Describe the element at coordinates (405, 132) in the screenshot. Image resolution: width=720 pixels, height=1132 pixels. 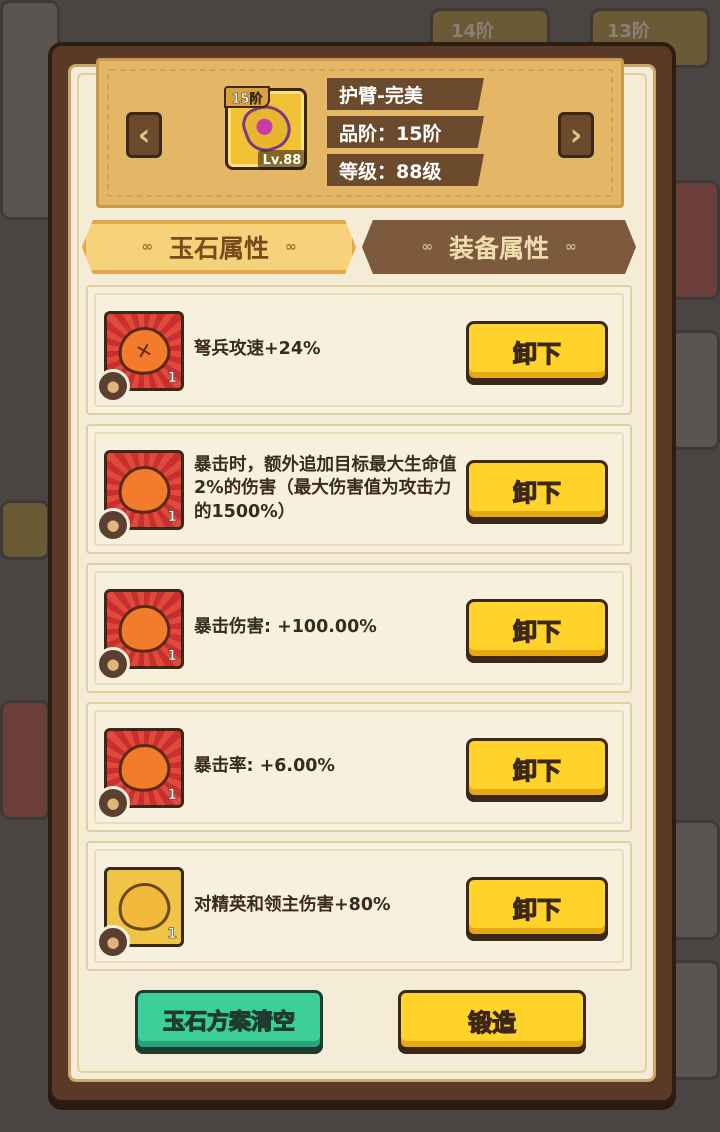
I see `item-quality: 品阶：15阶` at that location.